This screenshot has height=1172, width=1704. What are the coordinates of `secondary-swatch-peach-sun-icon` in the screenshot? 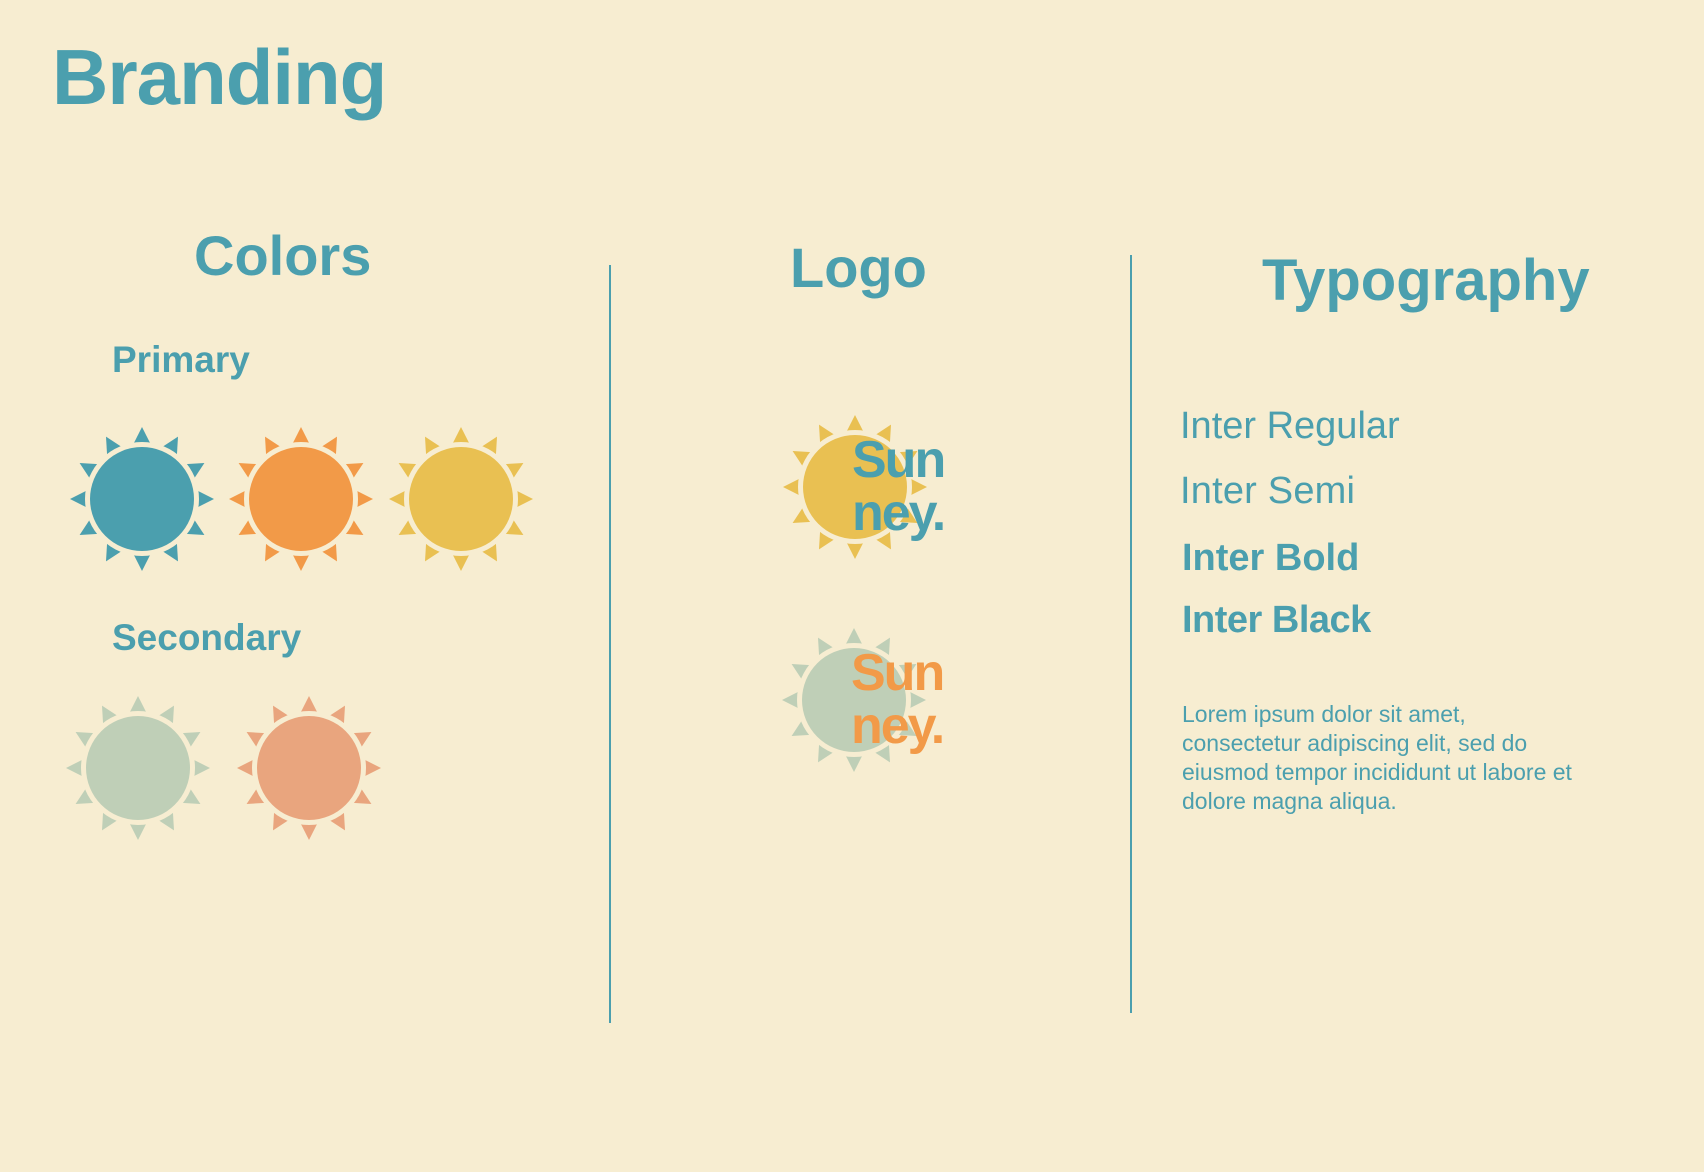 It's located at (309, 768).